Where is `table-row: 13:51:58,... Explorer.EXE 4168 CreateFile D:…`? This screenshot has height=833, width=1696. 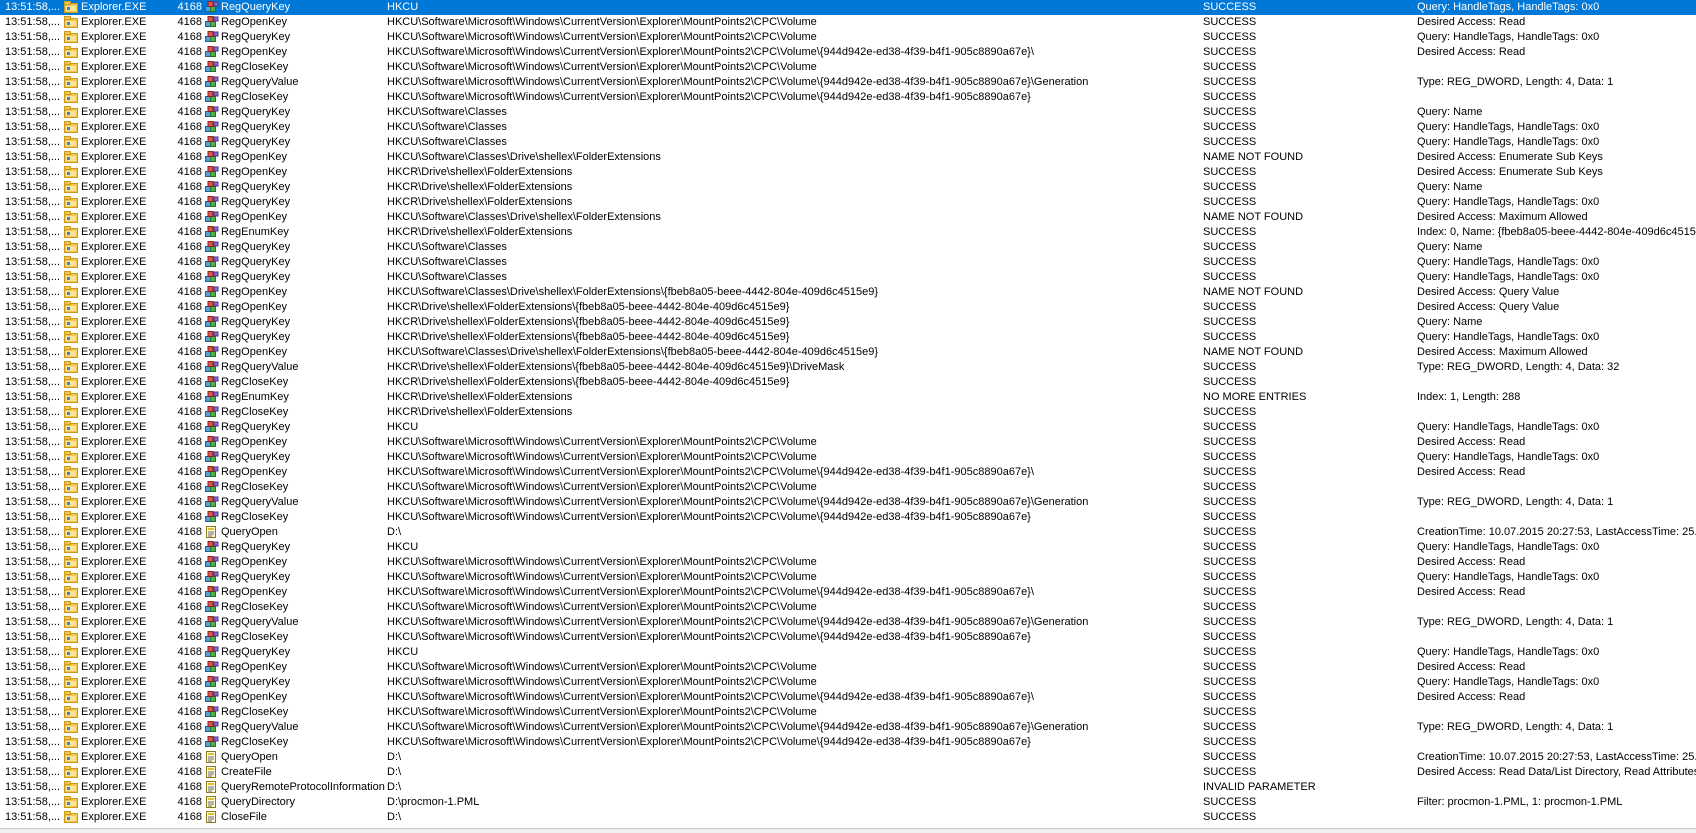 table-row: 13:51:58,... Explorer.EXE 4168 CreateFile D:… is located at coordinates (848, 772).